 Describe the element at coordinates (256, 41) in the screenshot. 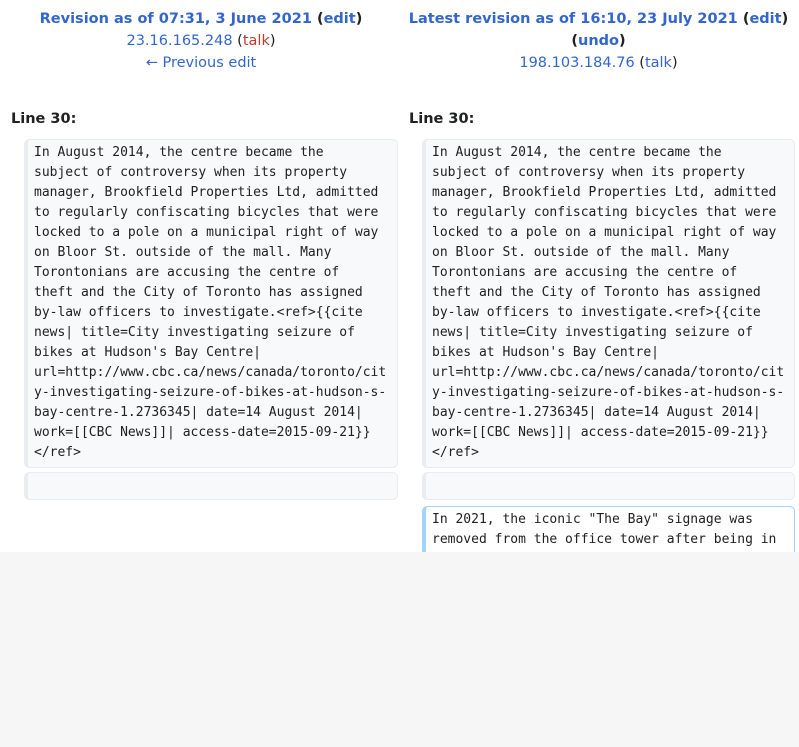

I see `old-talk-link: talk` at that location.